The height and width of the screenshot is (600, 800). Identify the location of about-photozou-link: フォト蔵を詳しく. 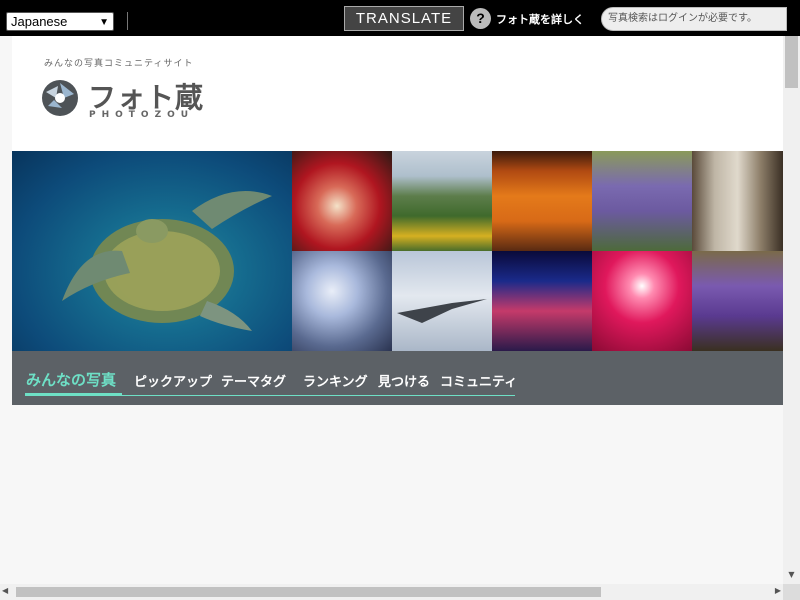
(540, 19).